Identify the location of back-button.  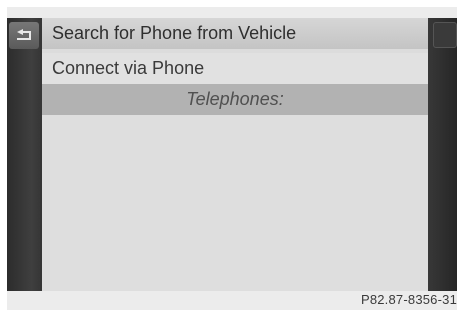
(24, 35).